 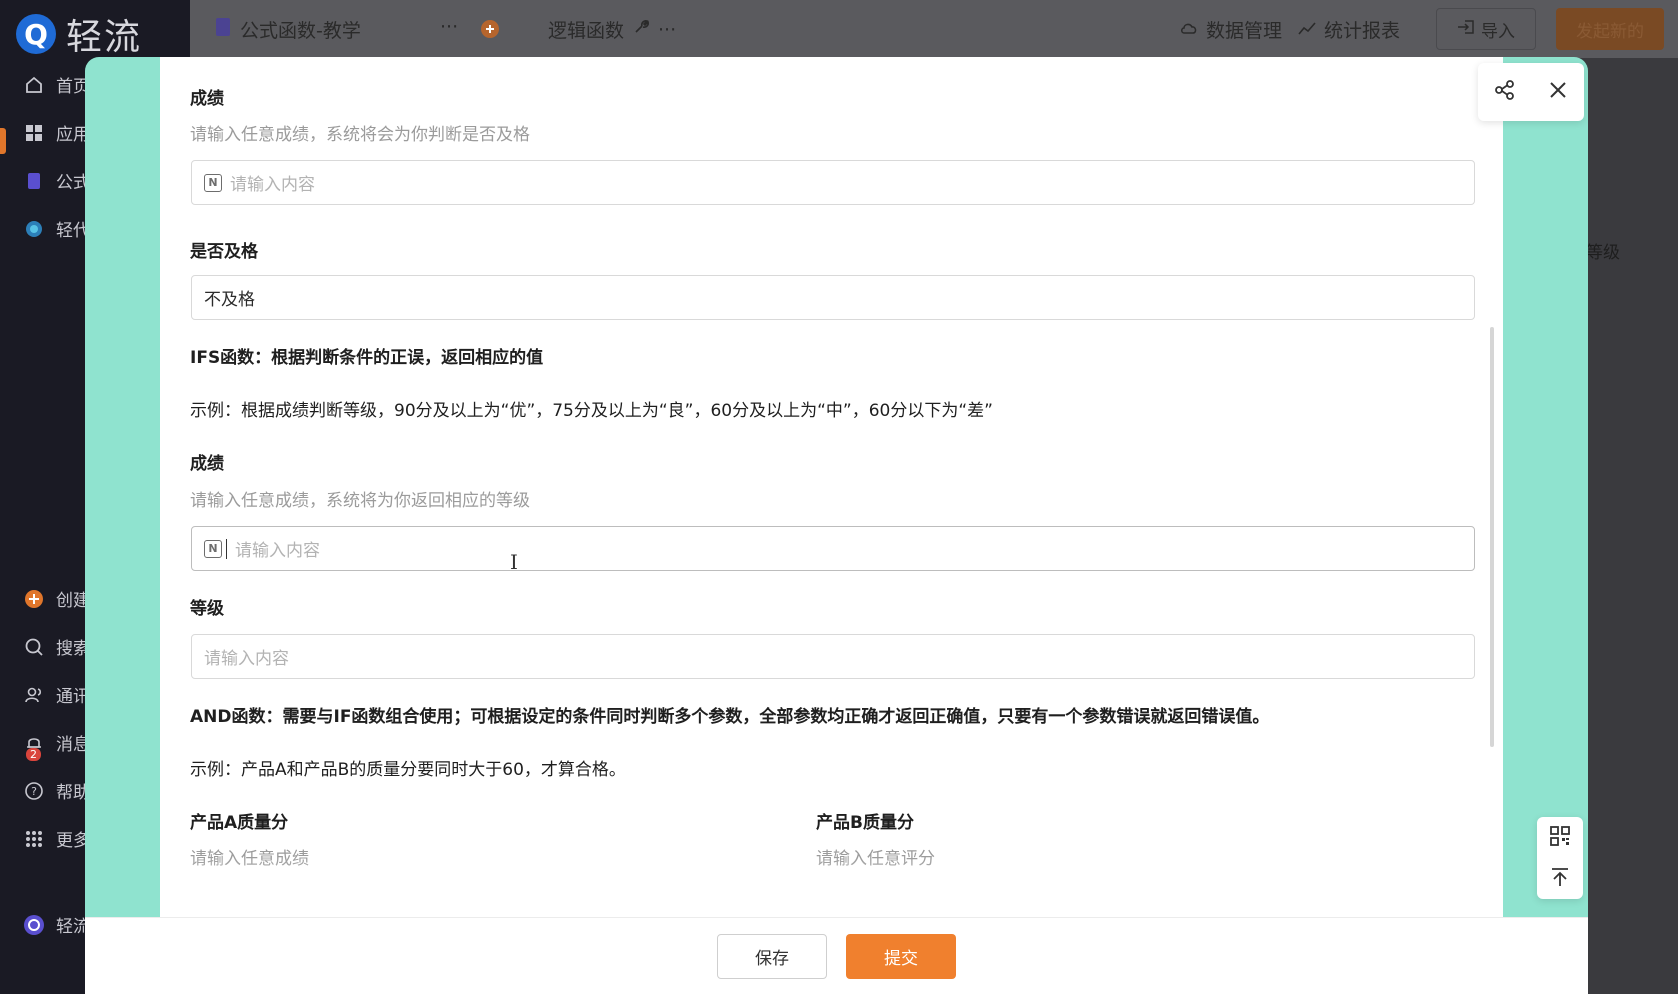 What do you see at coordinates (33, 754) in the screenshot?
I see `message-count-badge: 2` at bounding box center [33, 754].